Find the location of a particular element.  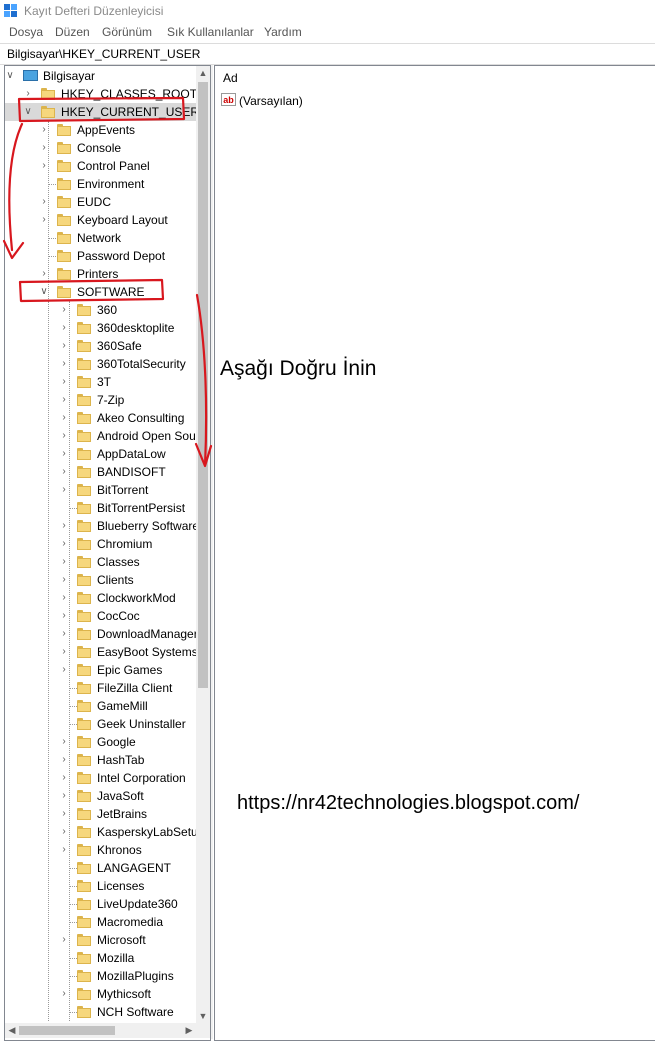

tree-item-khronos: › Khronos is located at coordinates (100, 850).